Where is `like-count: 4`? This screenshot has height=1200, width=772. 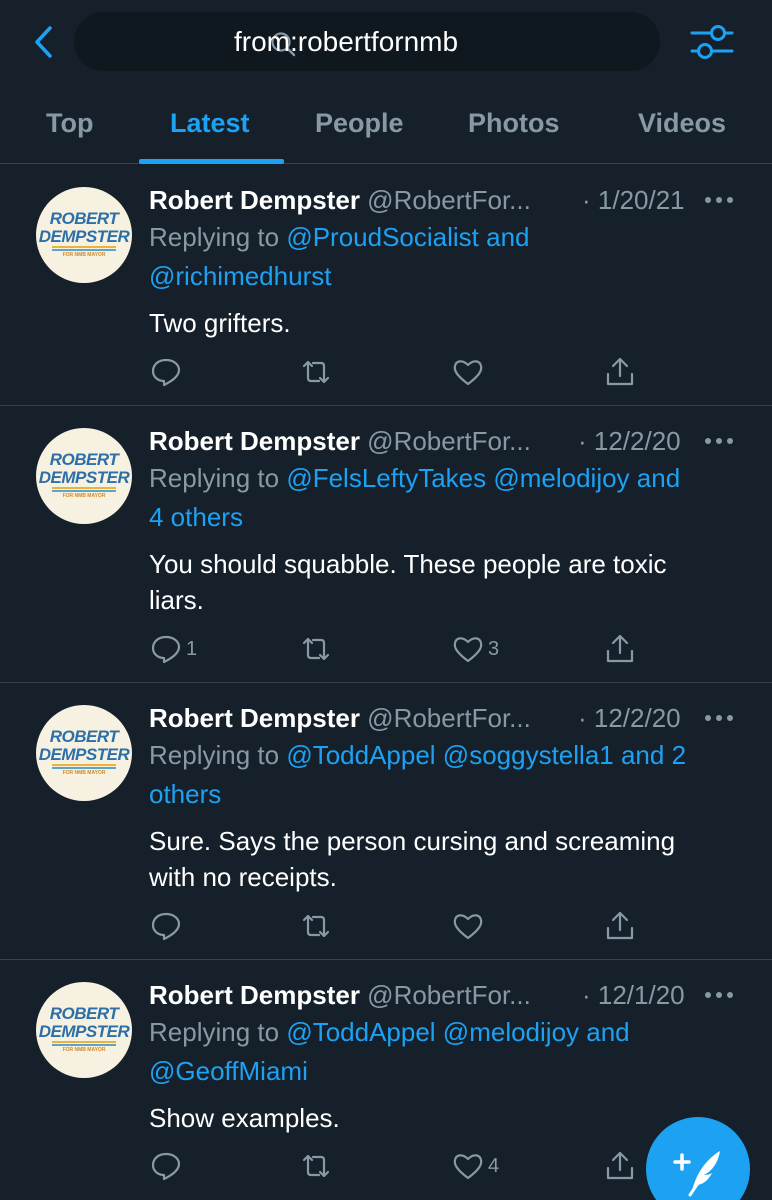 like-count: 4 is located at coordinates (494, 1165).